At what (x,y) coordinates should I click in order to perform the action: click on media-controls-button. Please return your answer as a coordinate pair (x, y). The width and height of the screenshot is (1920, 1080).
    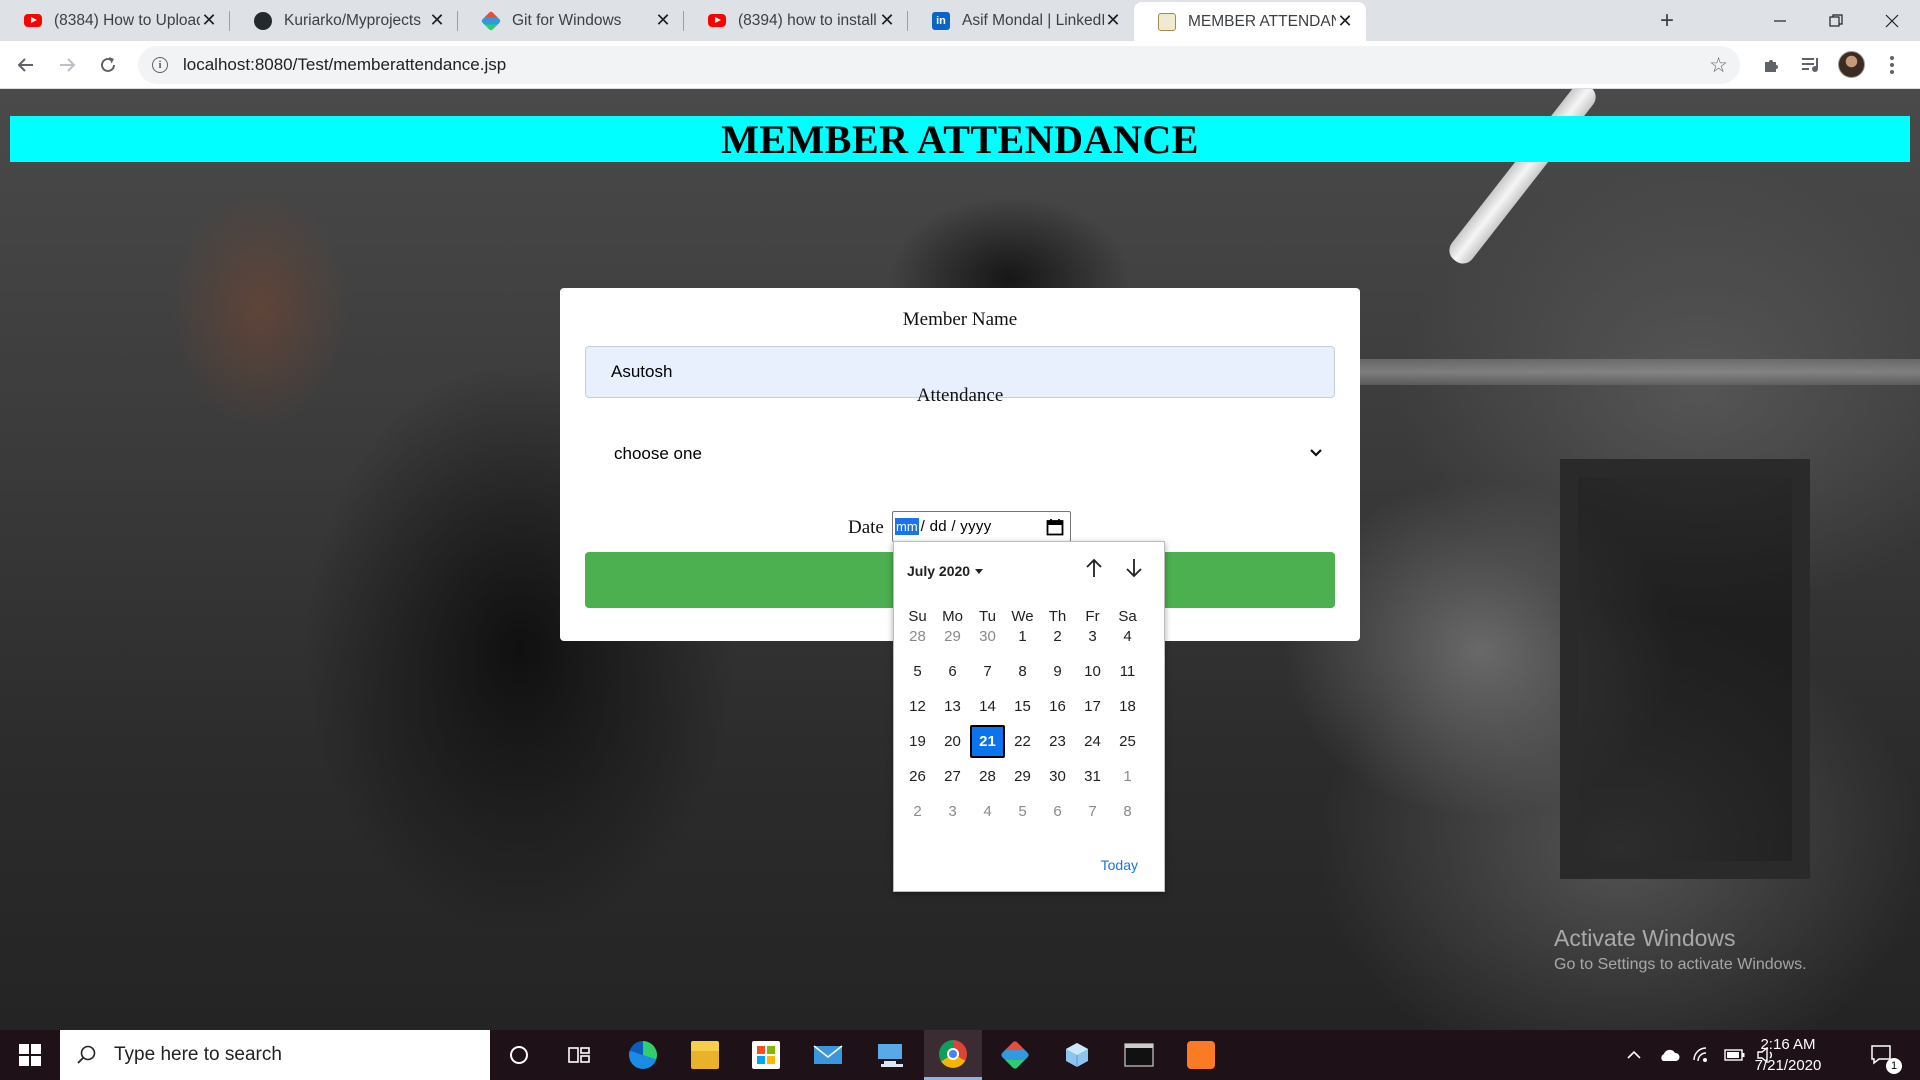
    Looking at the image, I should click on (1811, 65).